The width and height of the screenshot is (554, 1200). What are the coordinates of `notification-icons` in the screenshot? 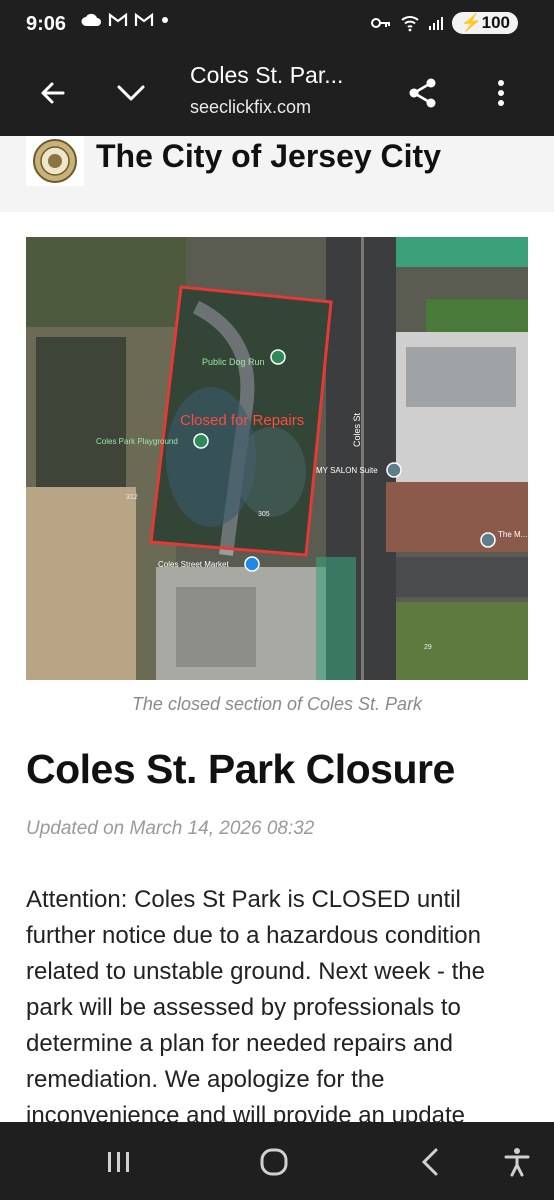 It's located at (125, 20).